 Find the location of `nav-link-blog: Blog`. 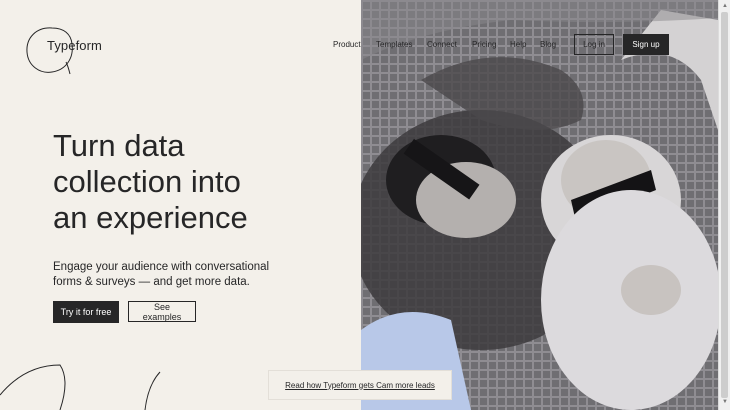

nav-link-blog: Blog is located at coordinates (548, 44).